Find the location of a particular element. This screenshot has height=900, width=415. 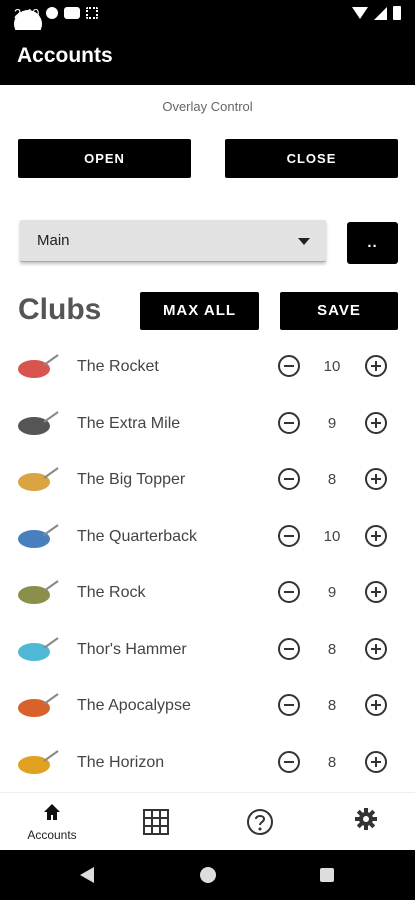

app-bar: Accounts is located at coordinates (207, 57).